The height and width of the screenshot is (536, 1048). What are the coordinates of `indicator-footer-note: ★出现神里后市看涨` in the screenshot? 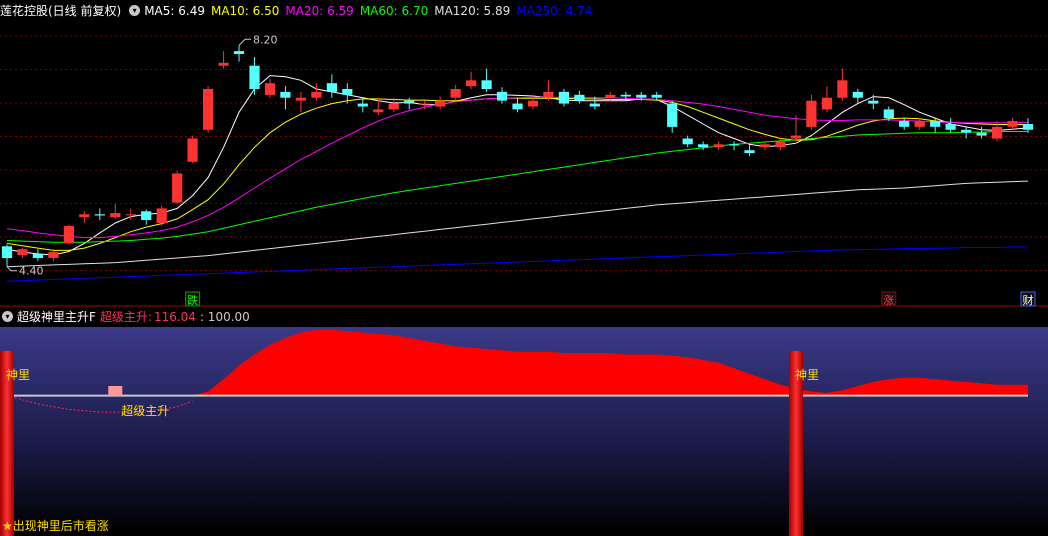 It's located at (55, 525).